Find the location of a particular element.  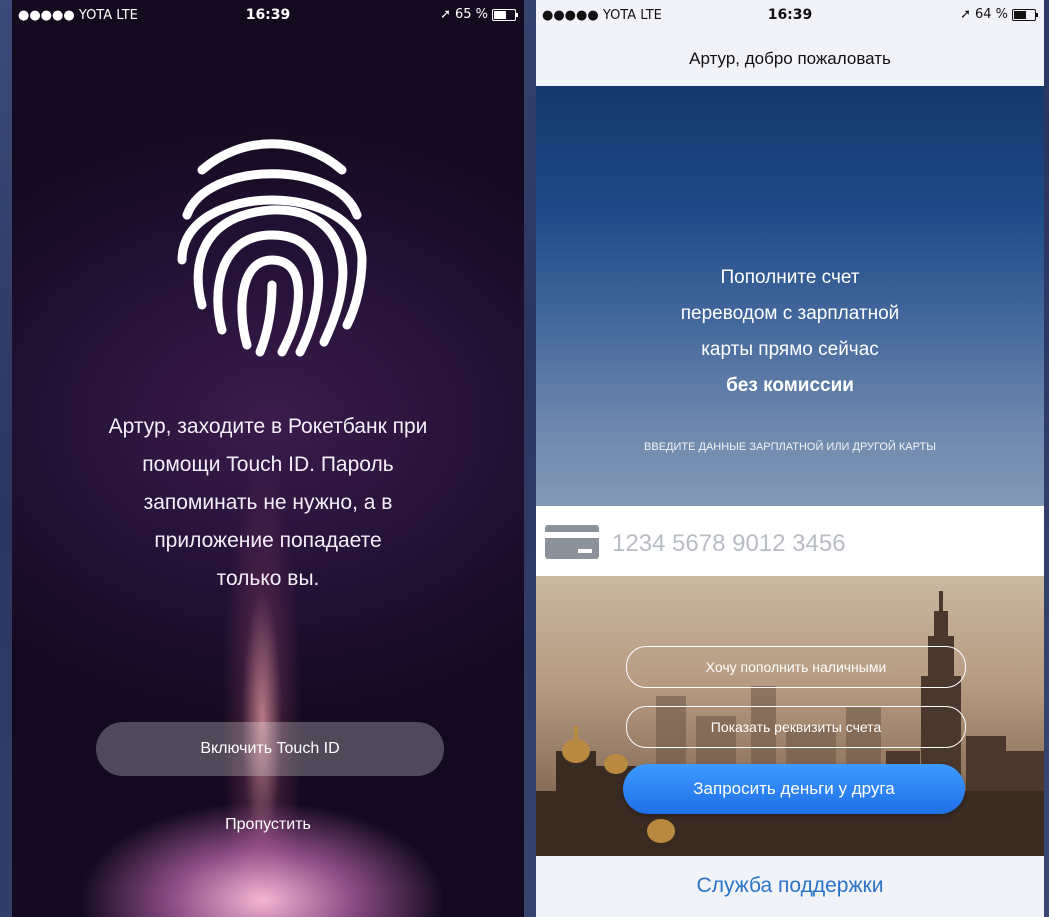

credit-card-icon is located at coordinates (572, 542).